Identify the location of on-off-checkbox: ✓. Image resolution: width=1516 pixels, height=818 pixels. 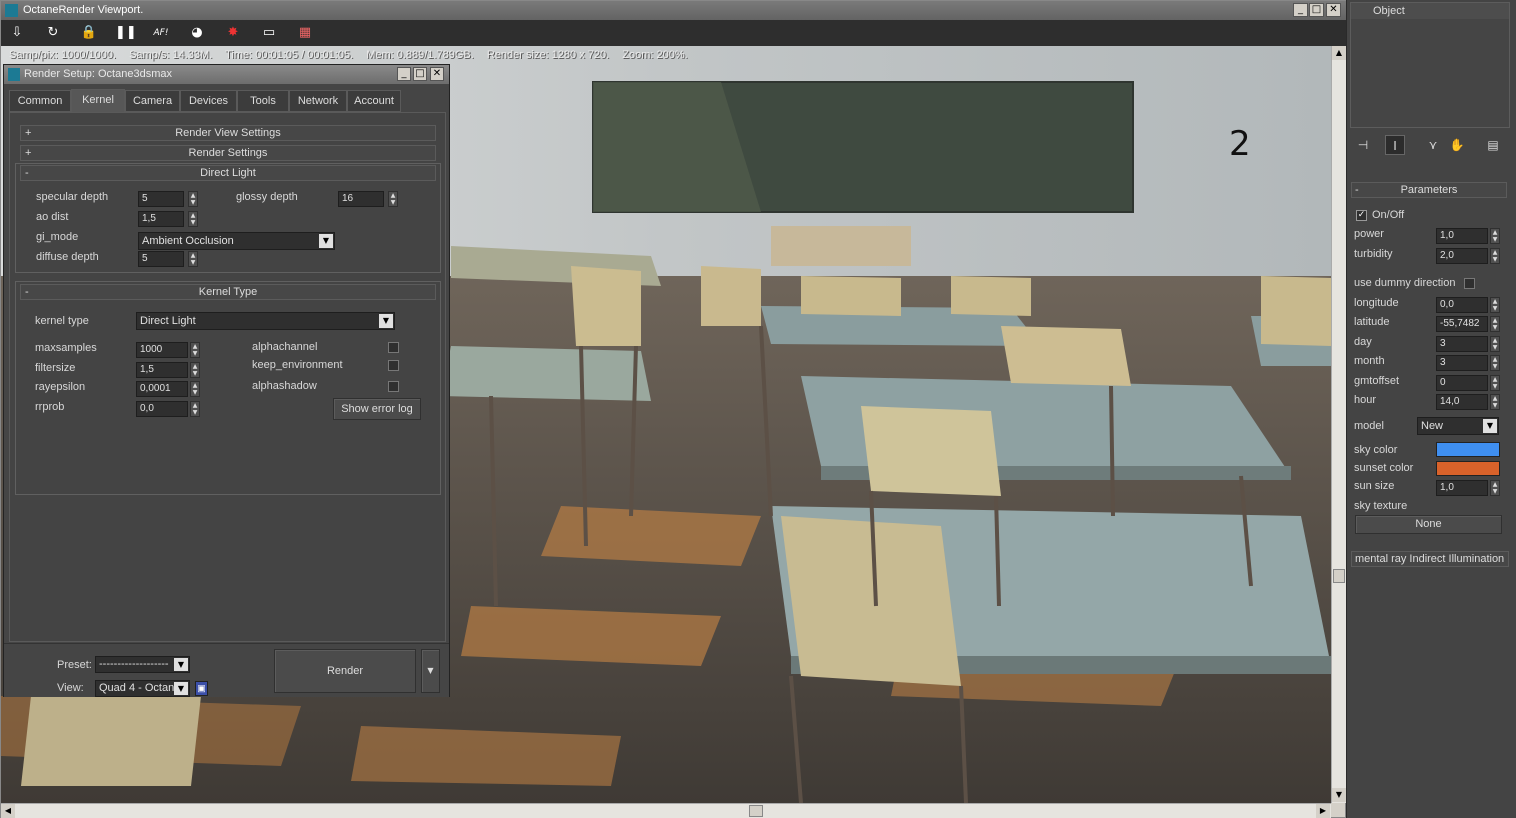
(1361, 215).